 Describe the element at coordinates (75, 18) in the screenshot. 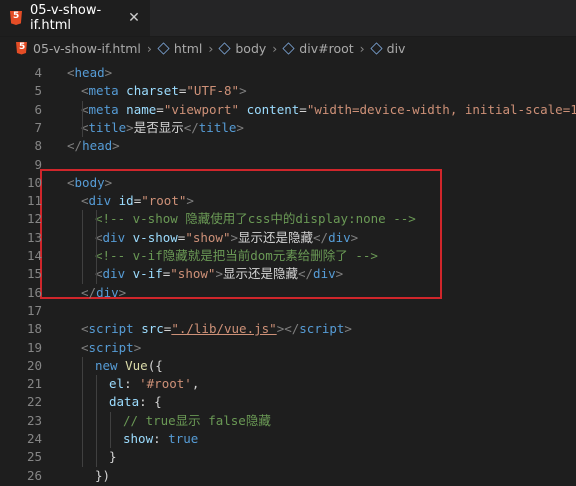

I see `editor-tab: 05-v-show-if.html ✕` at that location.